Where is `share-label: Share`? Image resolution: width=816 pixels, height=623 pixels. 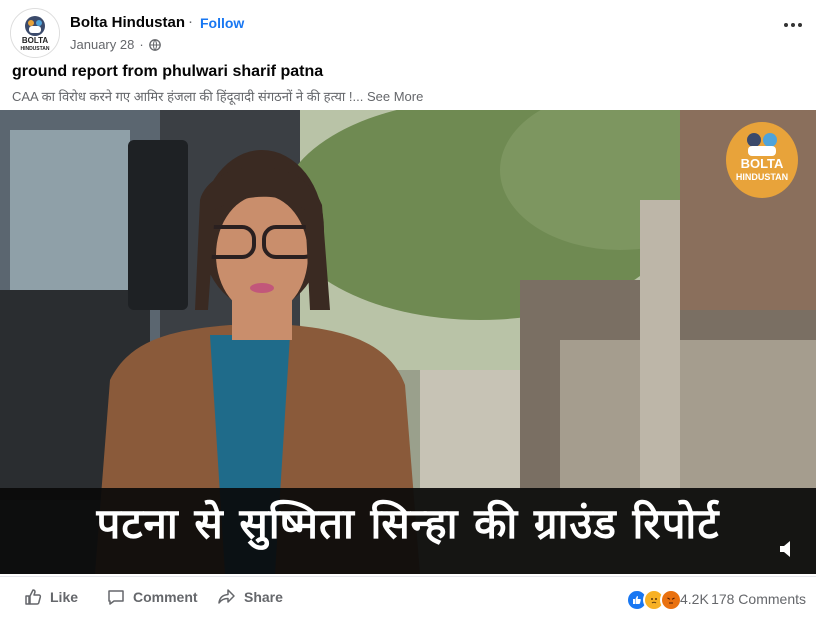 share-label: Share is located at coordinates (263, 597).